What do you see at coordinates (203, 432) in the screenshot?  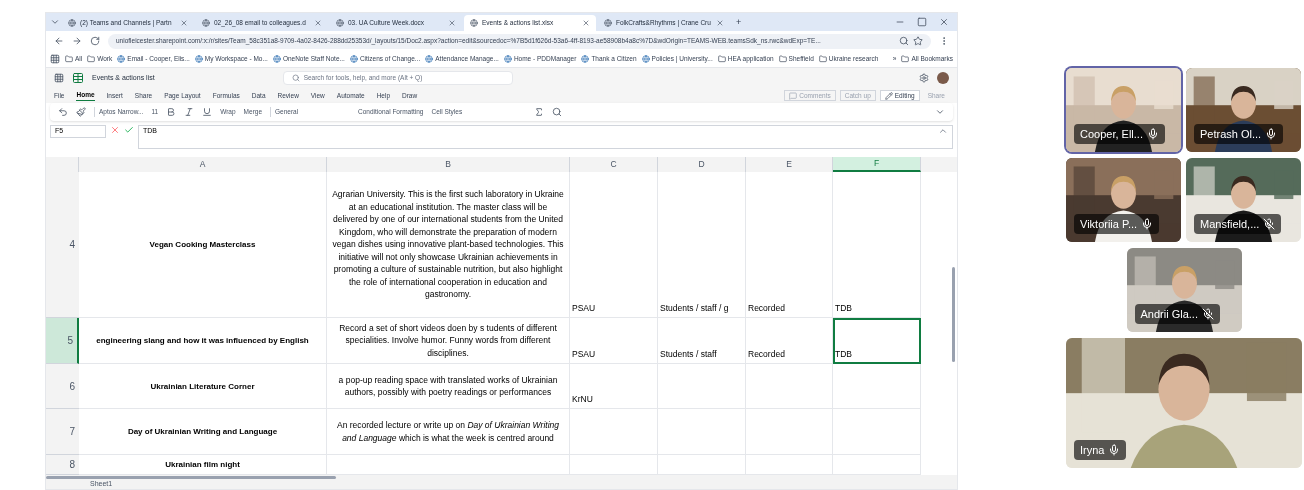 I see `table-cell: Day of Ukrainian Writing and Language` at bounding box center [203, 432].